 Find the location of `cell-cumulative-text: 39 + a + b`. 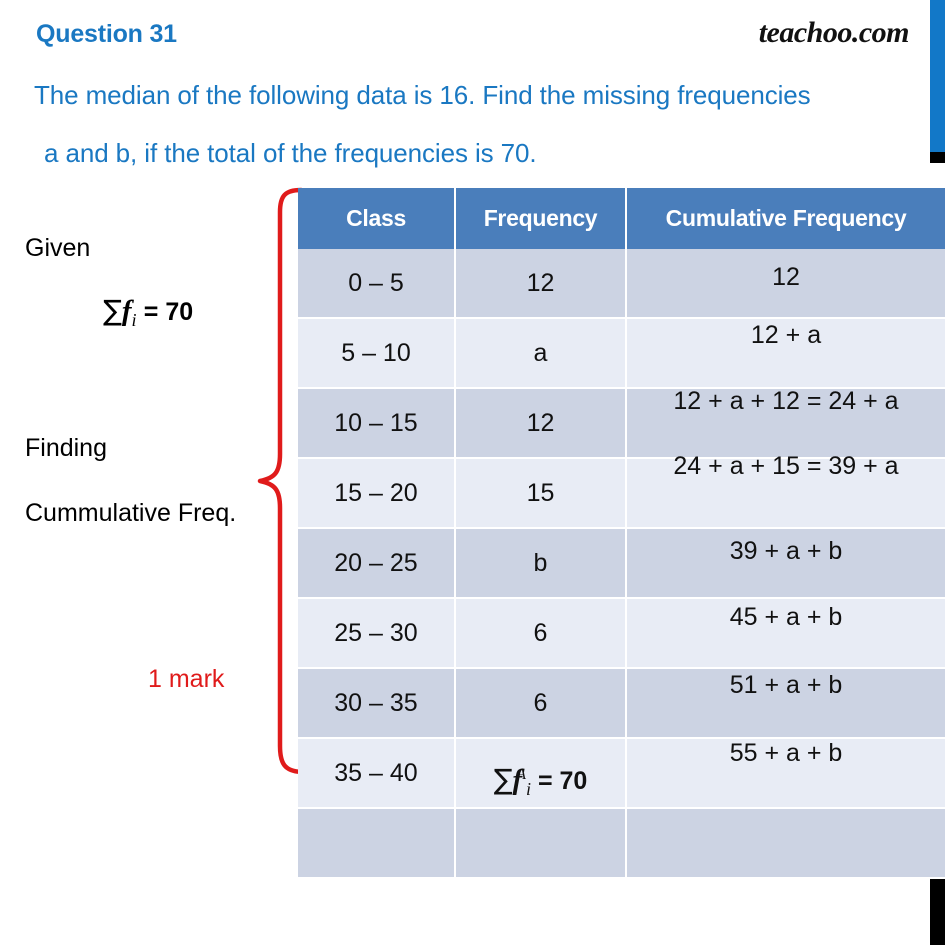

cell-cumulative-text: 39 + a + b is located at coordinates (786, 550).